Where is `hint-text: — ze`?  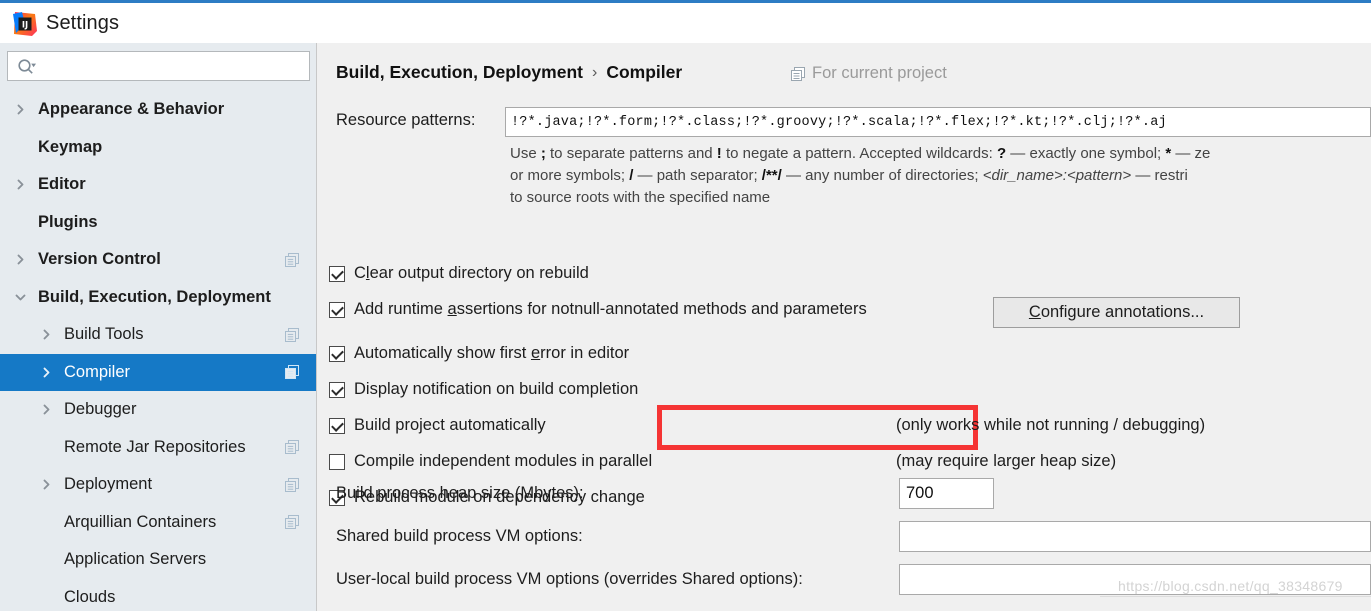
hint-text: — ze is located at coordinates (1191, 153).